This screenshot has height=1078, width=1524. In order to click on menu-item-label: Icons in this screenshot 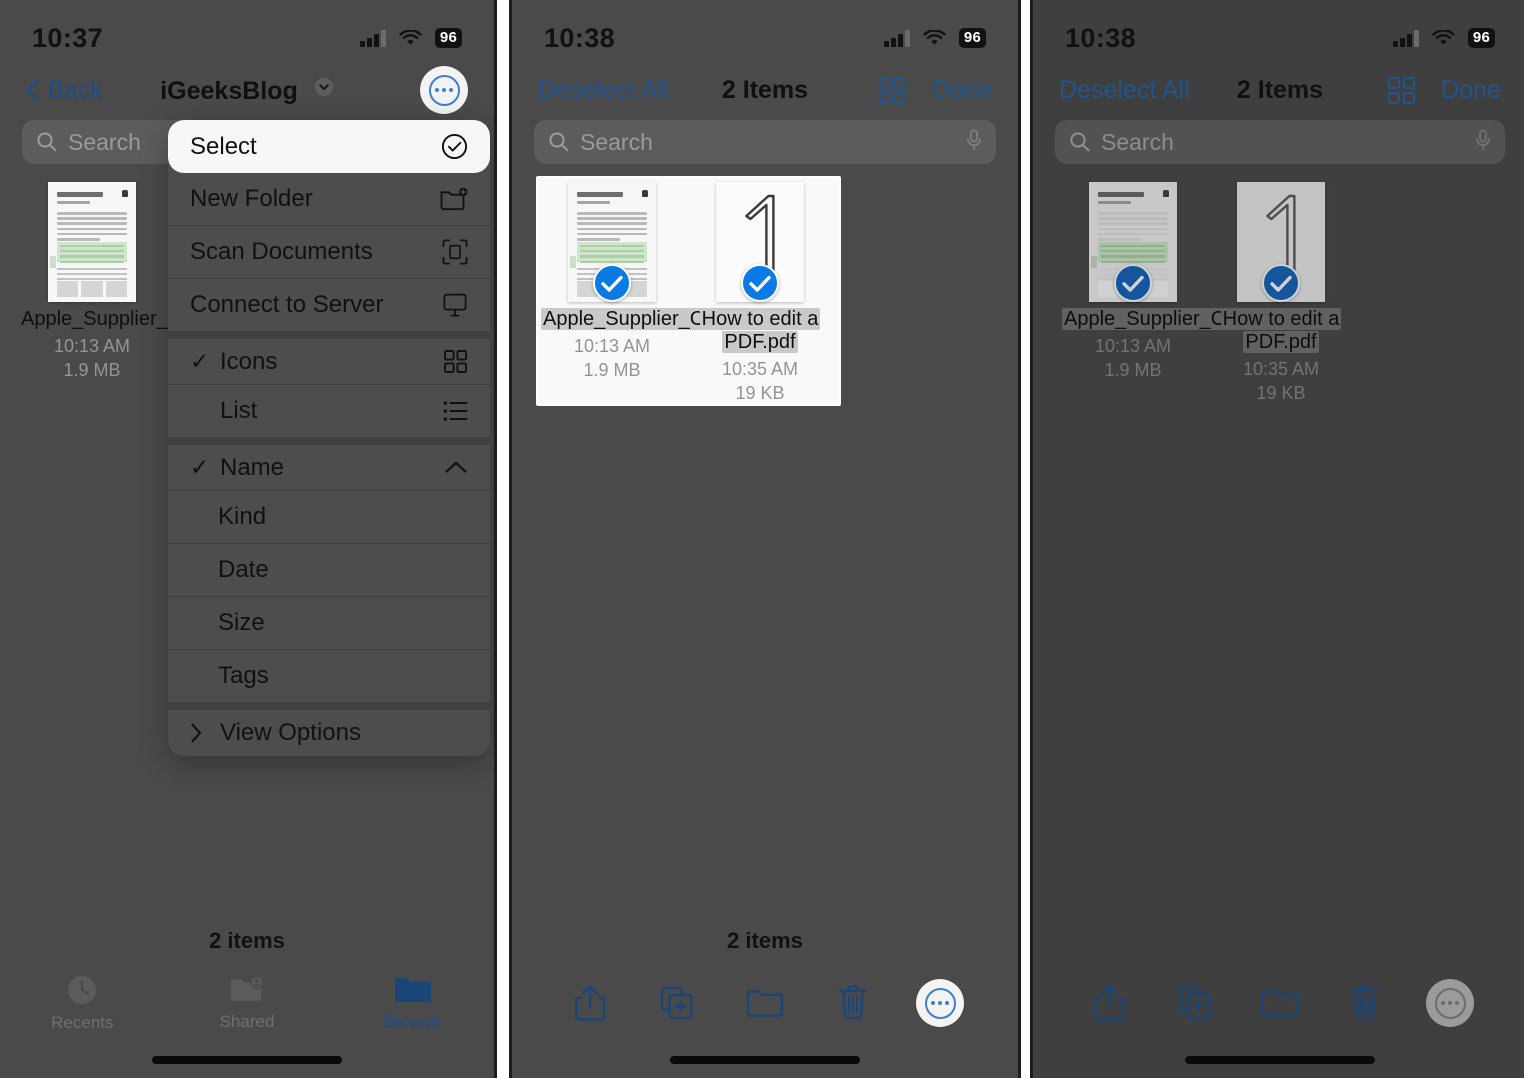, I will do `click(249, 361)`.